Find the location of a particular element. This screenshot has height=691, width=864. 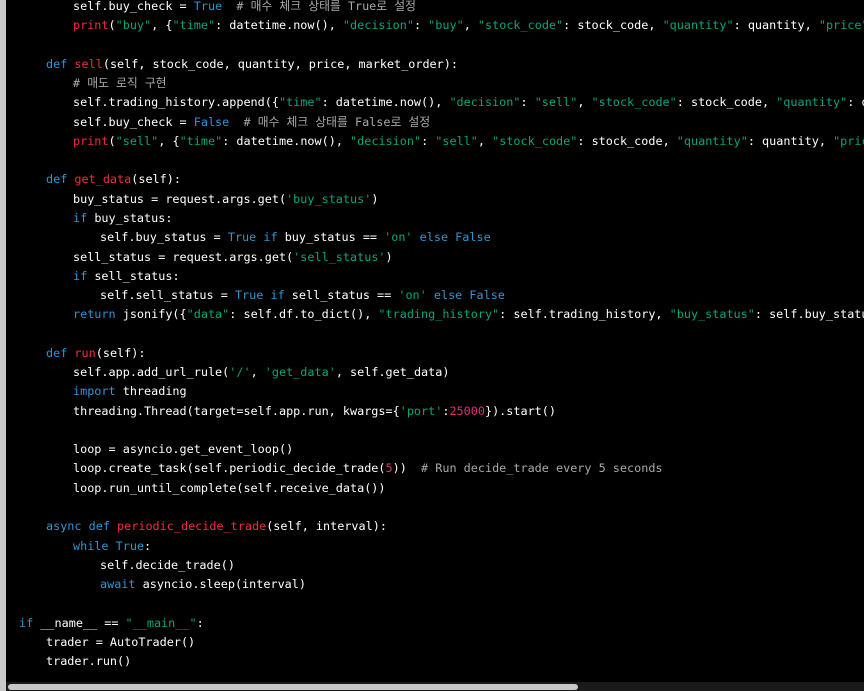

code-token: get_data is located at coordinates (103, 179).